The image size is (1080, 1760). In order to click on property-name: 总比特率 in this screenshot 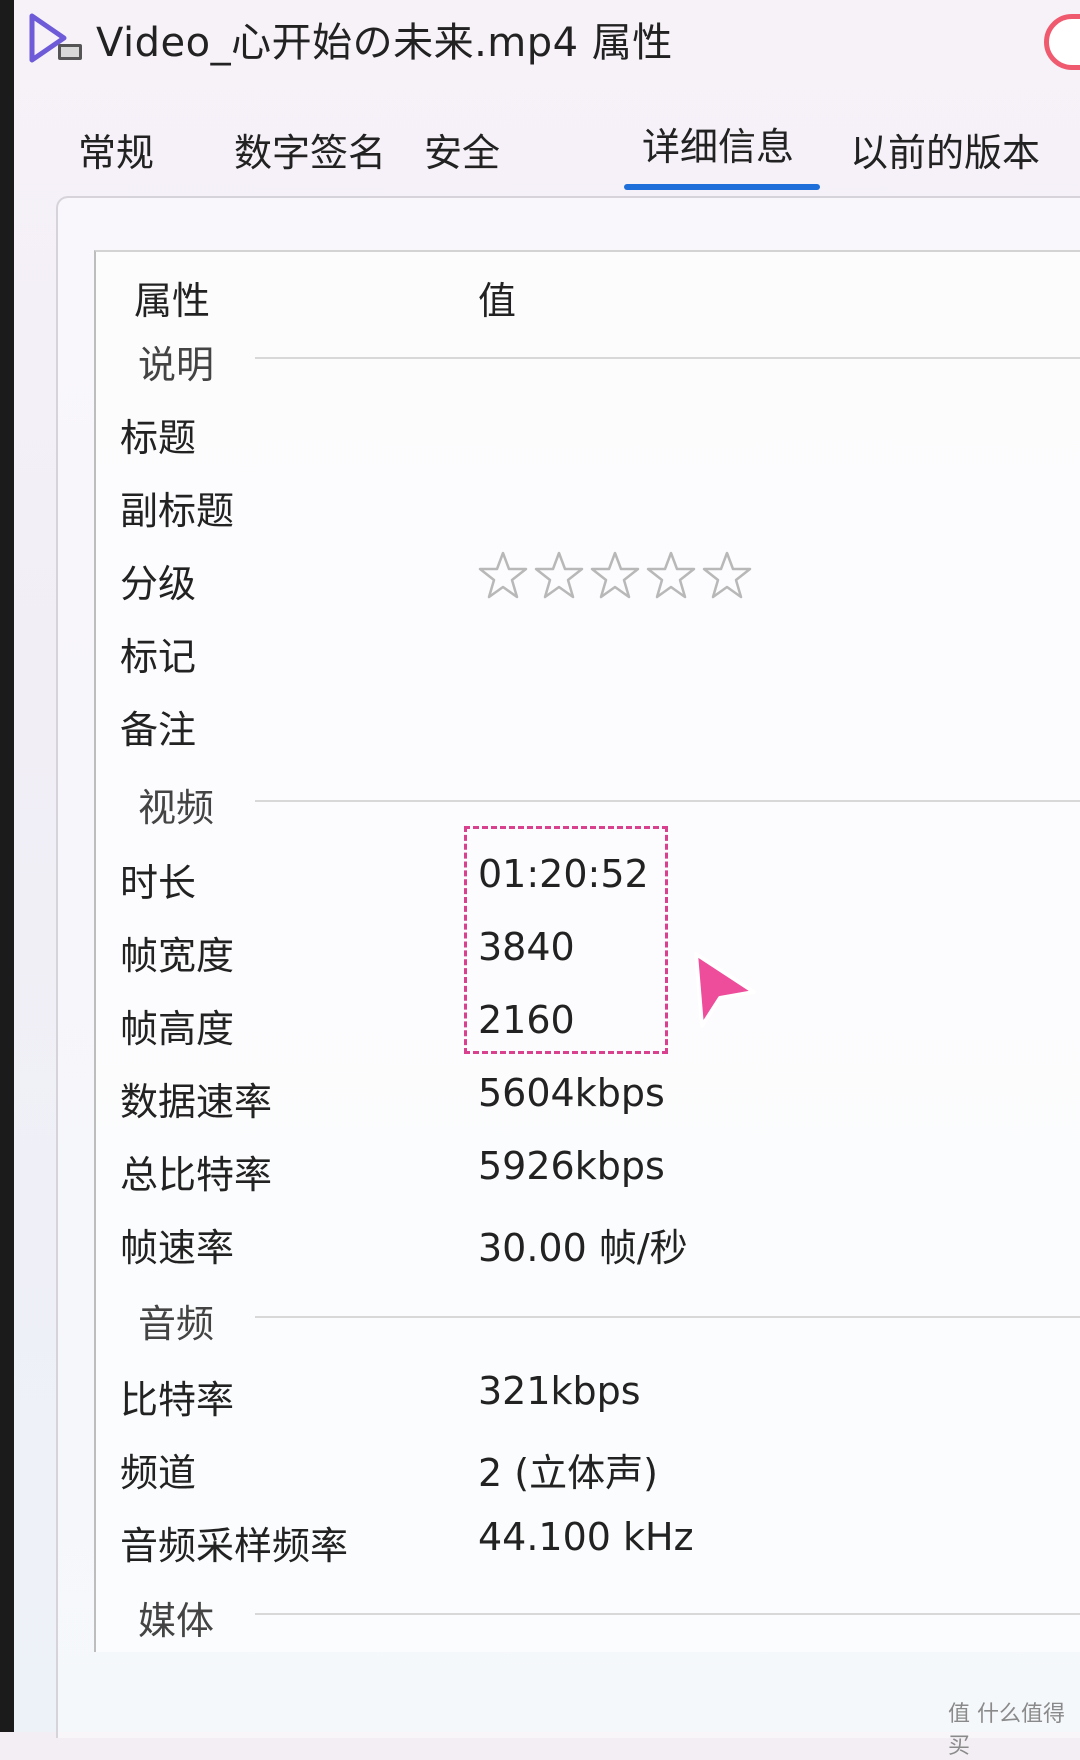, I will do `click(196, 1171)`.